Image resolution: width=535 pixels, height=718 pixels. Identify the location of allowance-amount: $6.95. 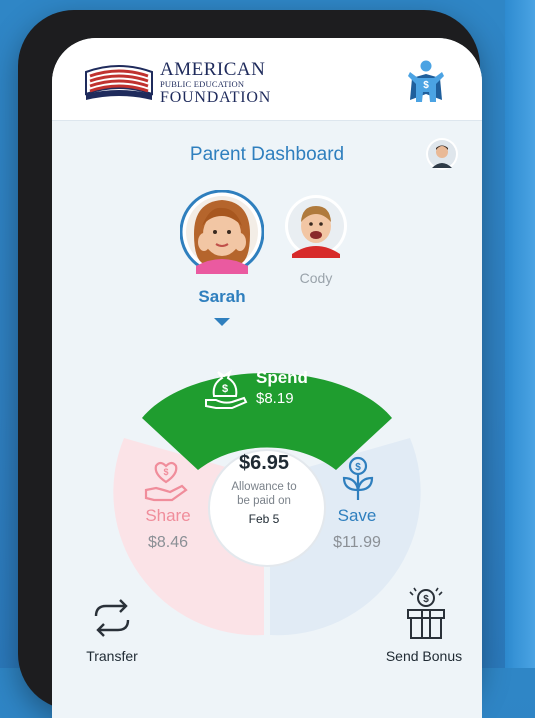
(264, 463).